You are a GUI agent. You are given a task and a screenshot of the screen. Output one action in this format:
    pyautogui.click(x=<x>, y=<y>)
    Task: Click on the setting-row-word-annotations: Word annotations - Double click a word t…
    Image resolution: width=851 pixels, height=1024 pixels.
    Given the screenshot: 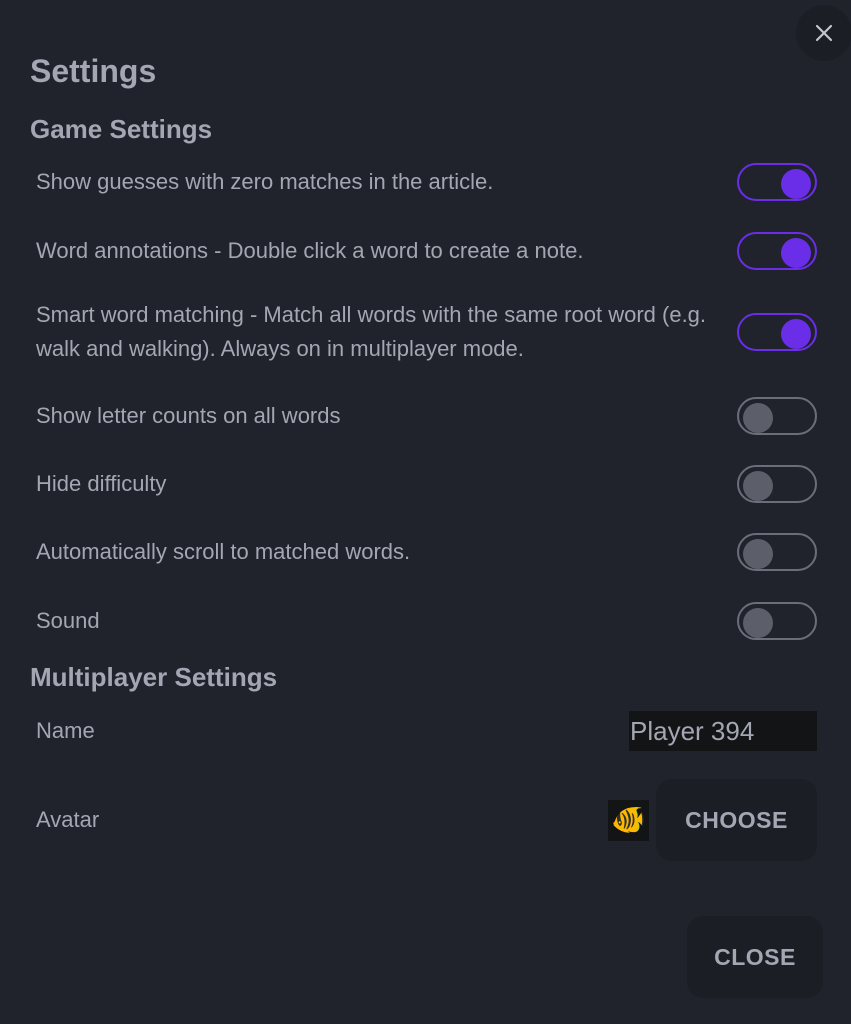 What is the action you would take?
    pyautogui.click(x=426, y=251)
    